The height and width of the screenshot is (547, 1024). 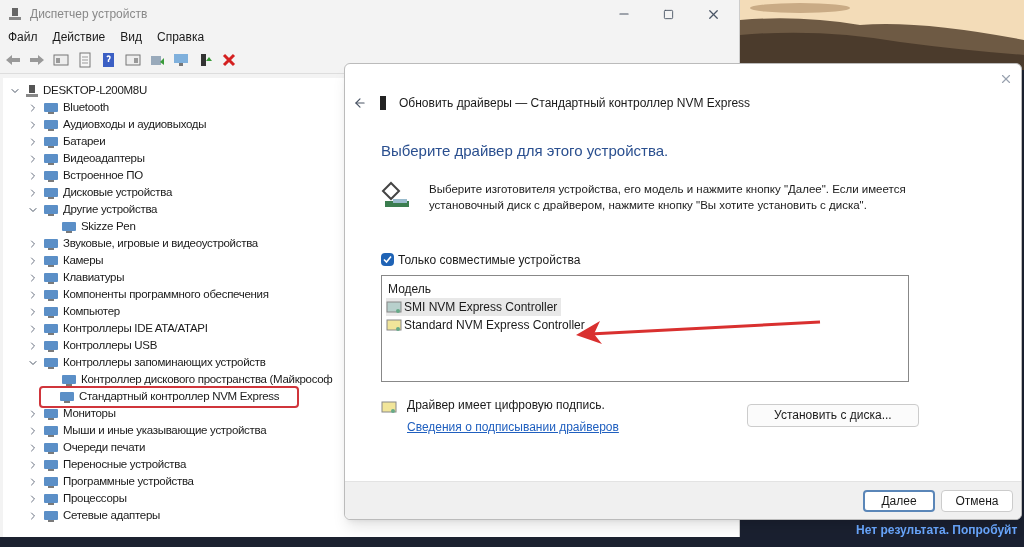 I want to click on tree-item: Мыши и иные указывающие устройства, so click(x=165, y=430).